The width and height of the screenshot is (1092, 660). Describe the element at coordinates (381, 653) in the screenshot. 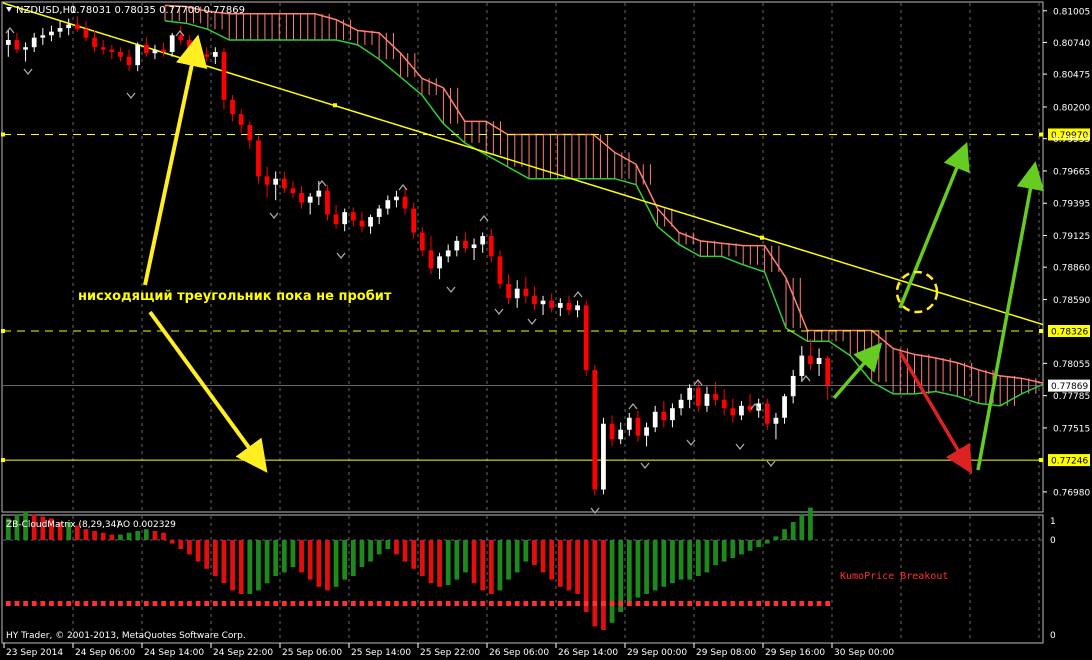

I see `time-tick-label: 25 Sep 14:00` at that location.